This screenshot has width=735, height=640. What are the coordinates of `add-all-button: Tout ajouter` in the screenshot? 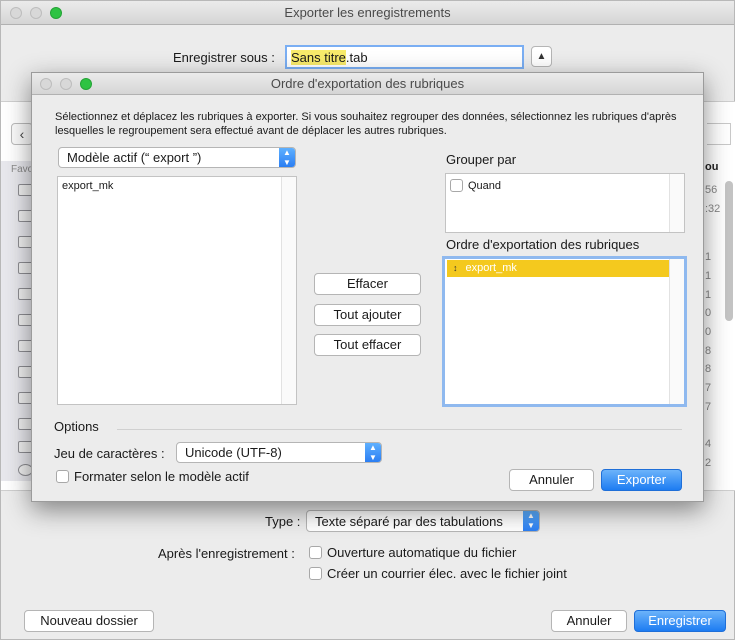 It's located at (367, 315).